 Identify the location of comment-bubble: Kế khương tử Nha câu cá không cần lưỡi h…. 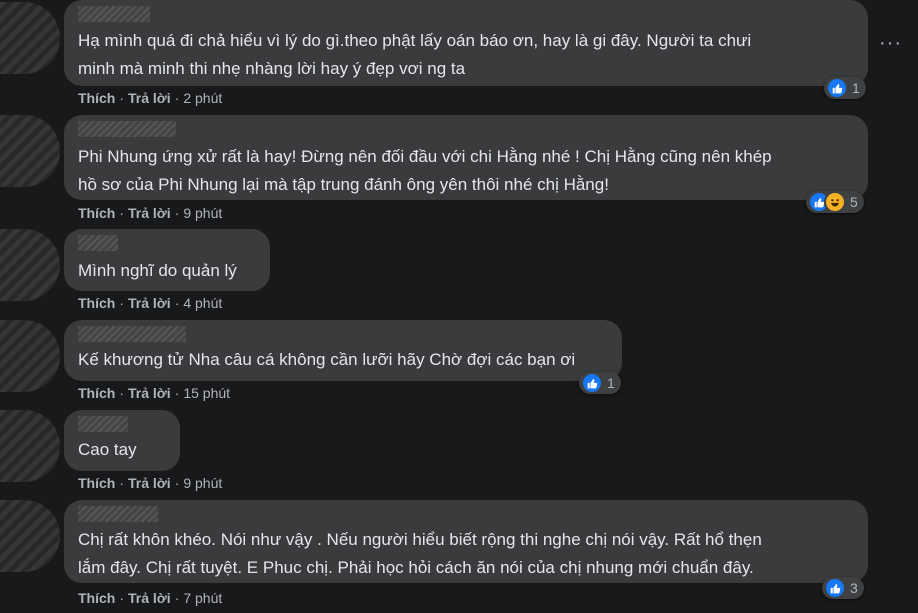
(343, 350).